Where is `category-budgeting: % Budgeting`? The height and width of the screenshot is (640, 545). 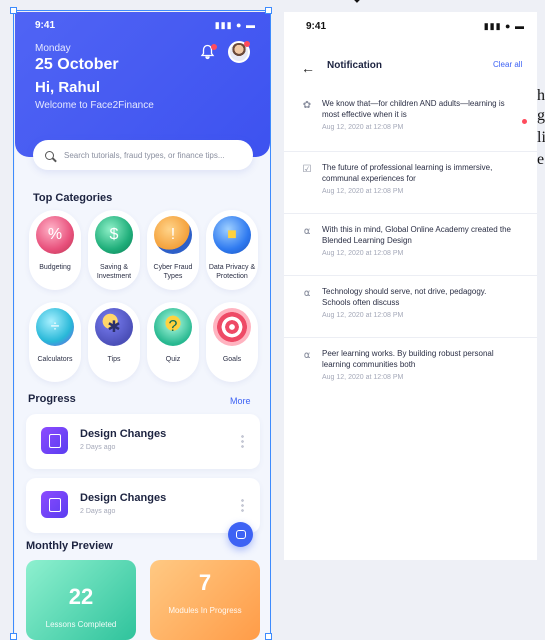
category-budgeting: % Budgeting is located at coordinates (55, 250).